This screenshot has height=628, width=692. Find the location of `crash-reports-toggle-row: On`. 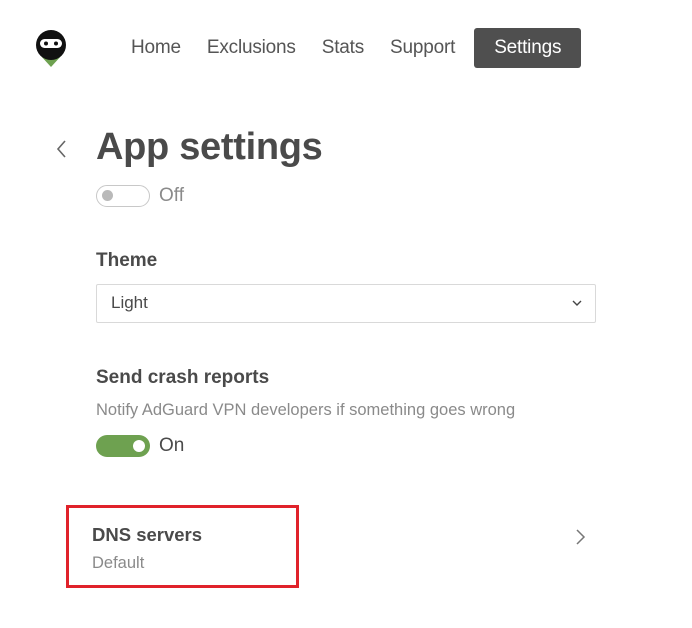

crash-reports-toggle-row: On is located at coordinates (140, 446).